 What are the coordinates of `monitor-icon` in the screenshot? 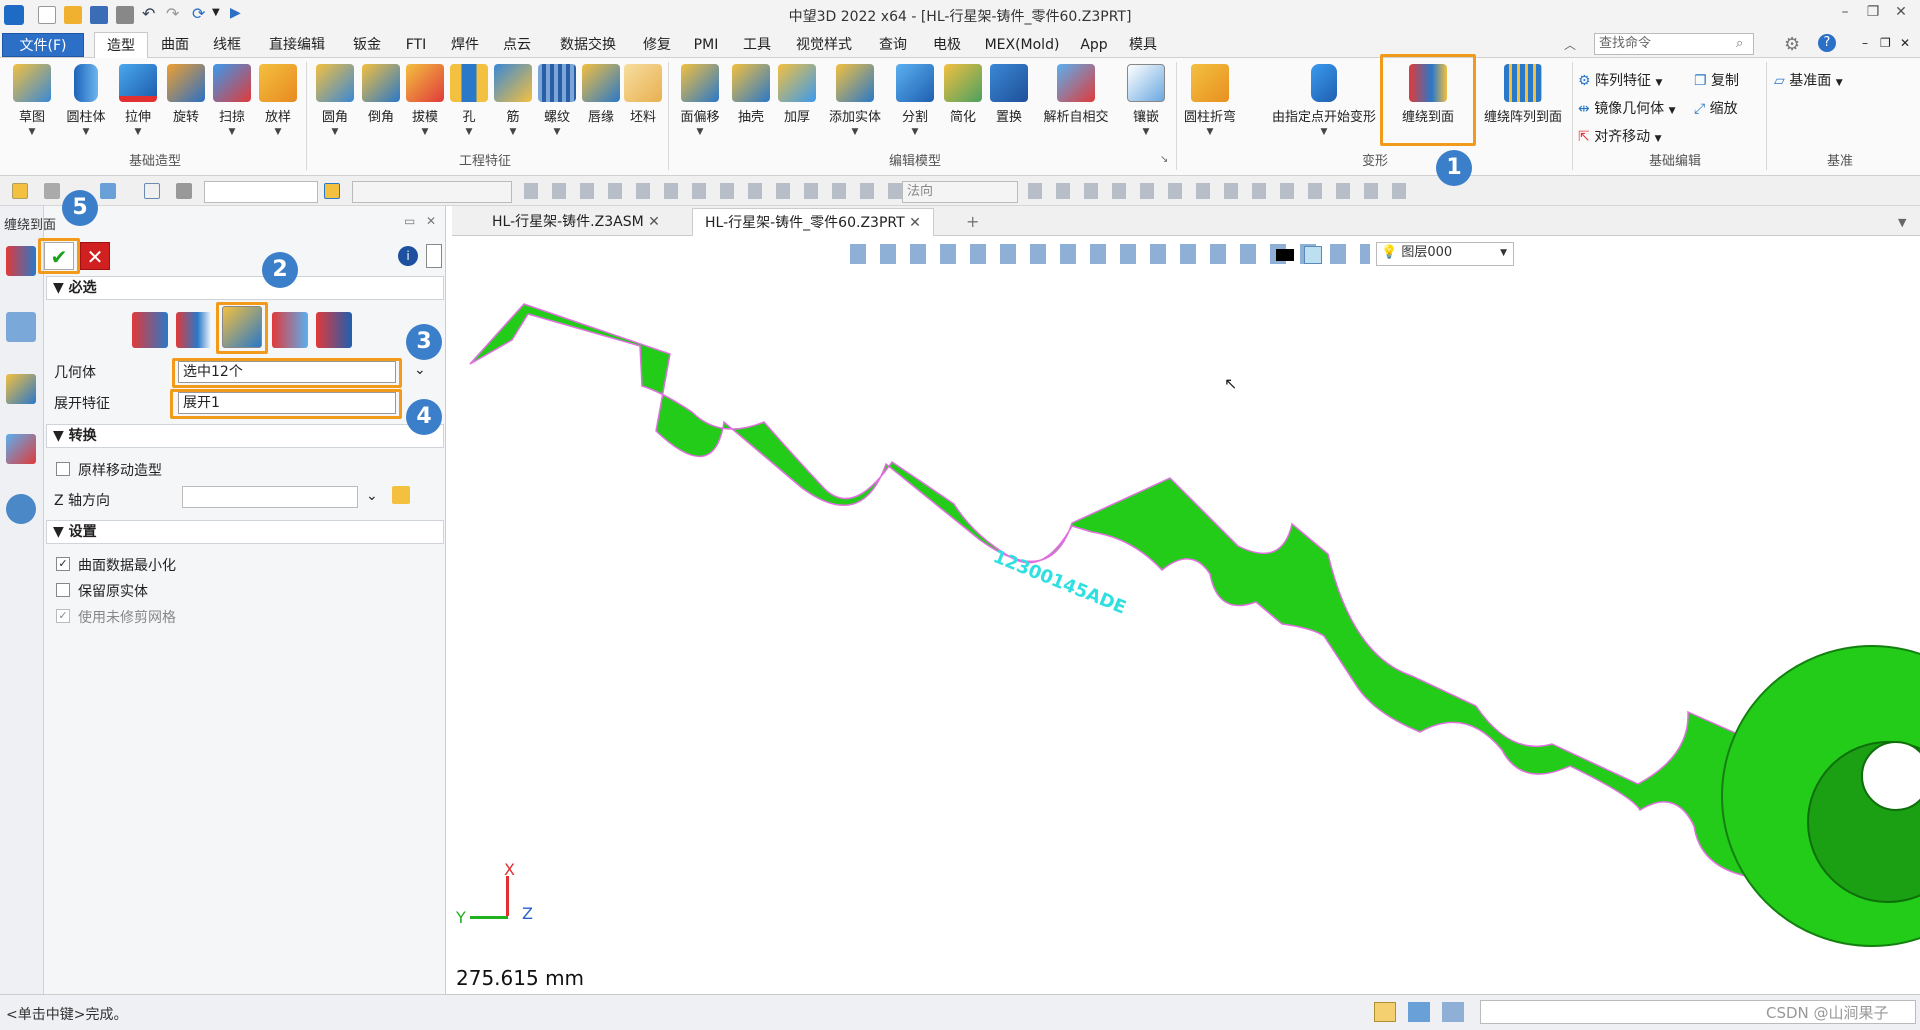 It's located at (1419, 1012).